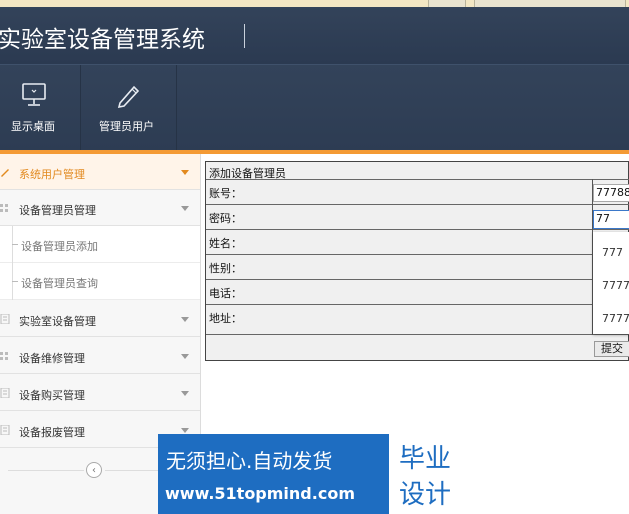  I want to click on sidebar-item-purchase: 设备购买管理, so click(100, 393).